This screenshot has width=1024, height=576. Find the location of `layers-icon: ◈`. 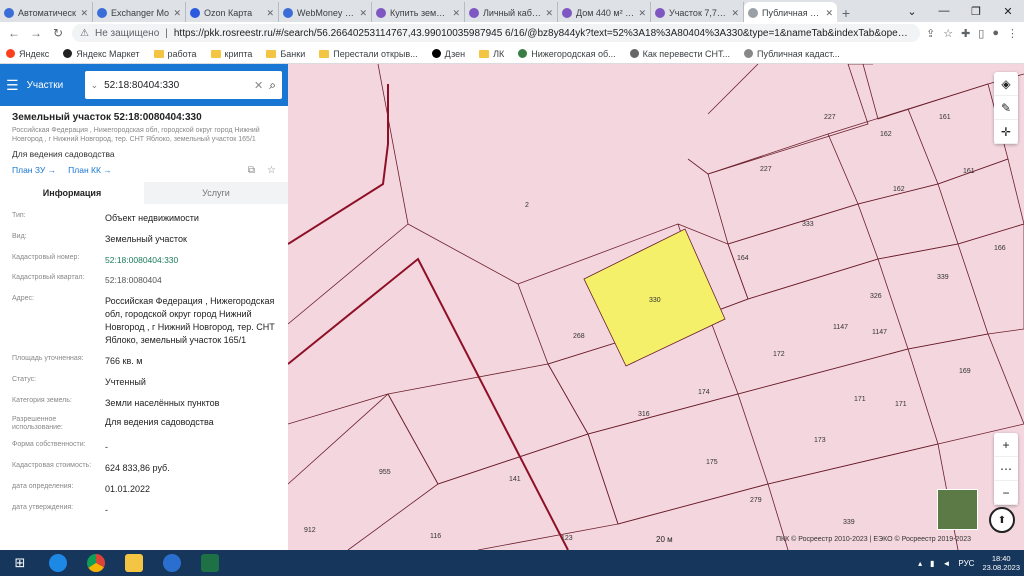

layers-icon: ◈ is located at coordinates (1006, 84).